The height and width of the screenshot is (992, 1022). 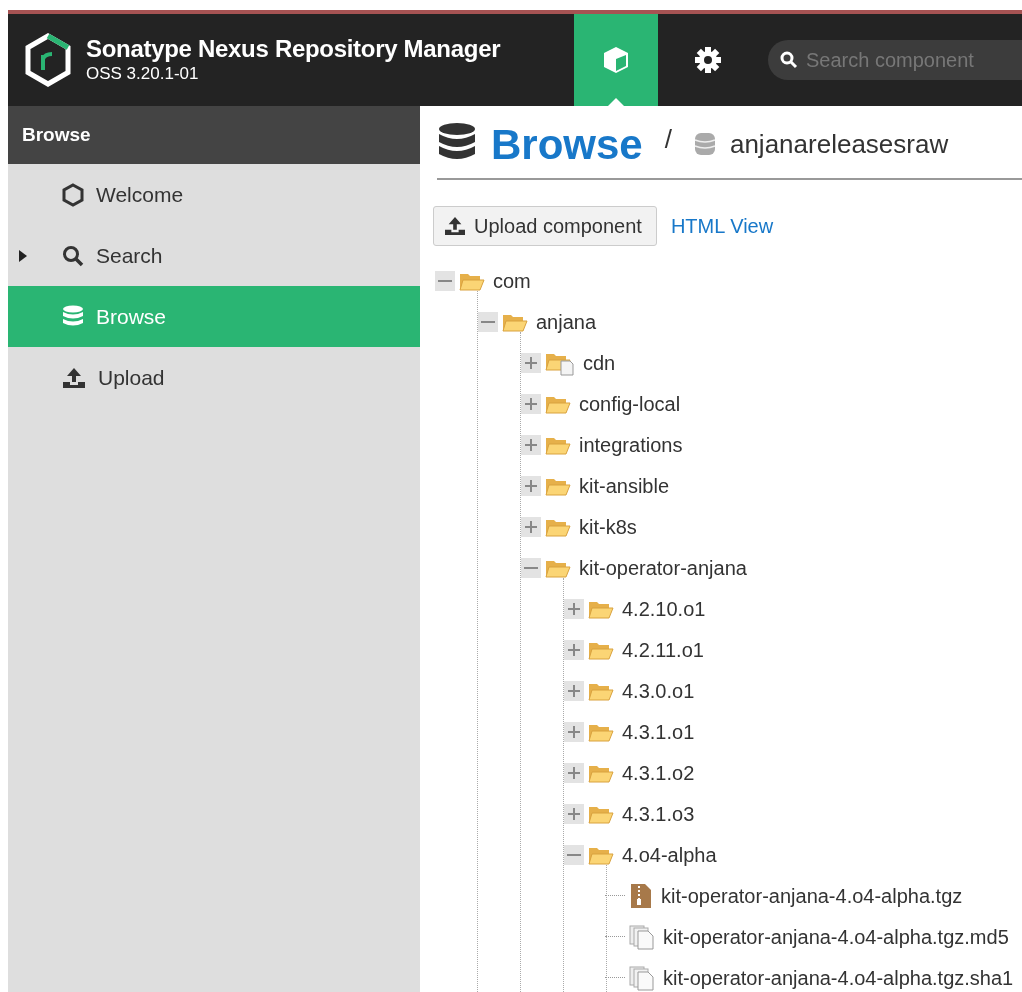 I want to click on sidebar-item: Welcome, so click(x=214, y=194).